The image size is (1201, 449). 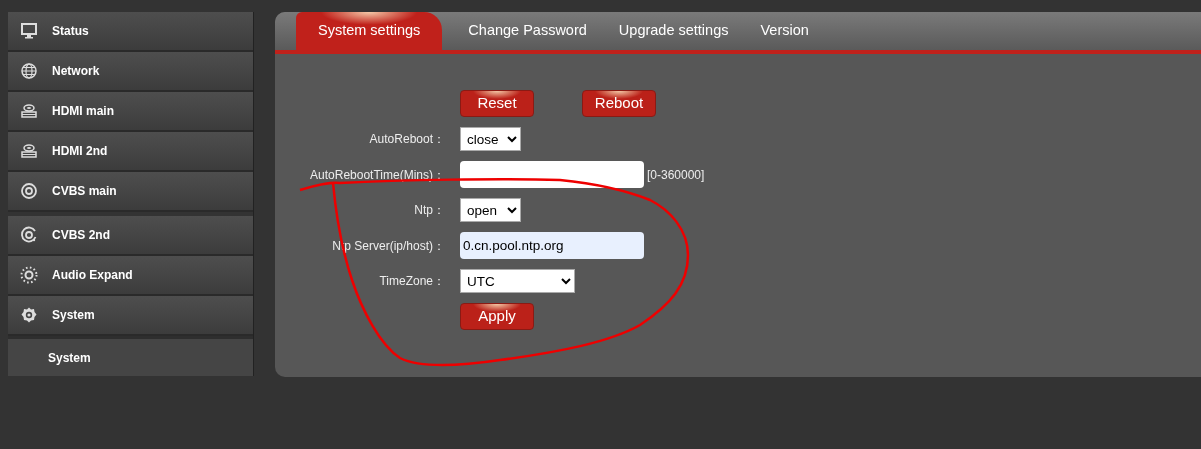 What do you see at coordinates (497, 103) in the screenshot?
I see `reset-button: Reset` at bounding box center [497, 103].